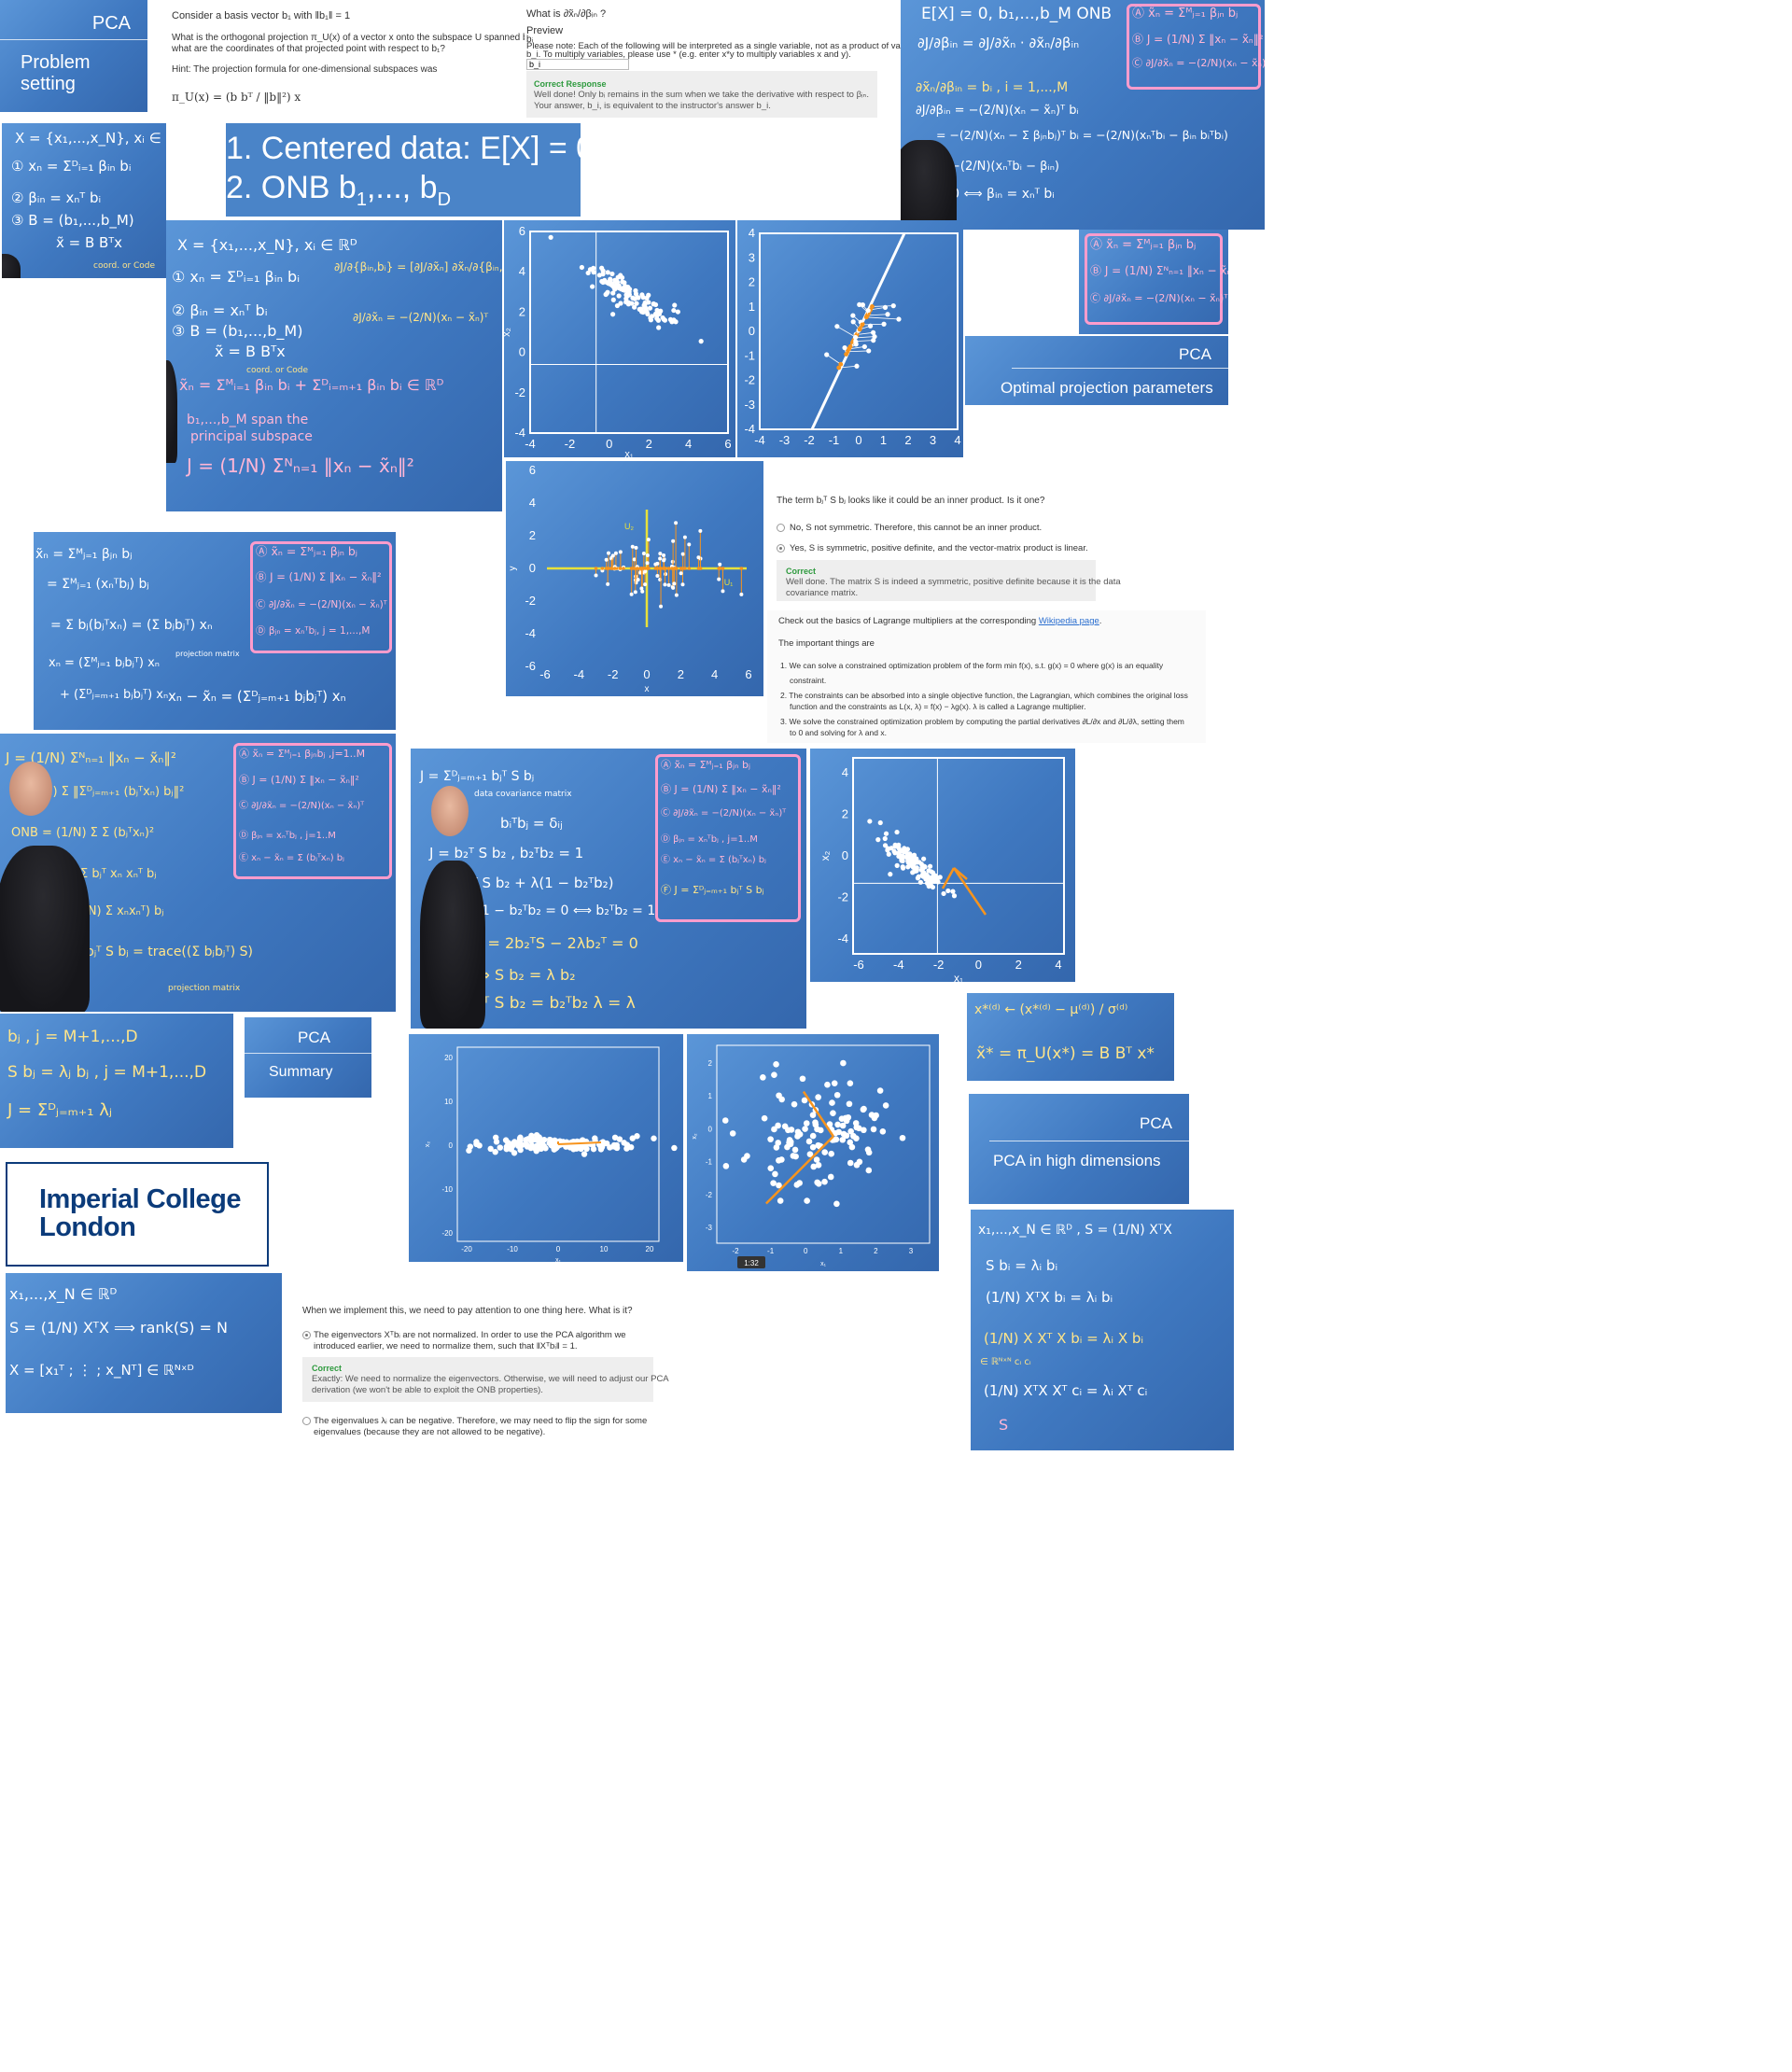  Describe the element at coordinates (251, 436) in the screenshot. I see `board-line: principal subspace` at that location.